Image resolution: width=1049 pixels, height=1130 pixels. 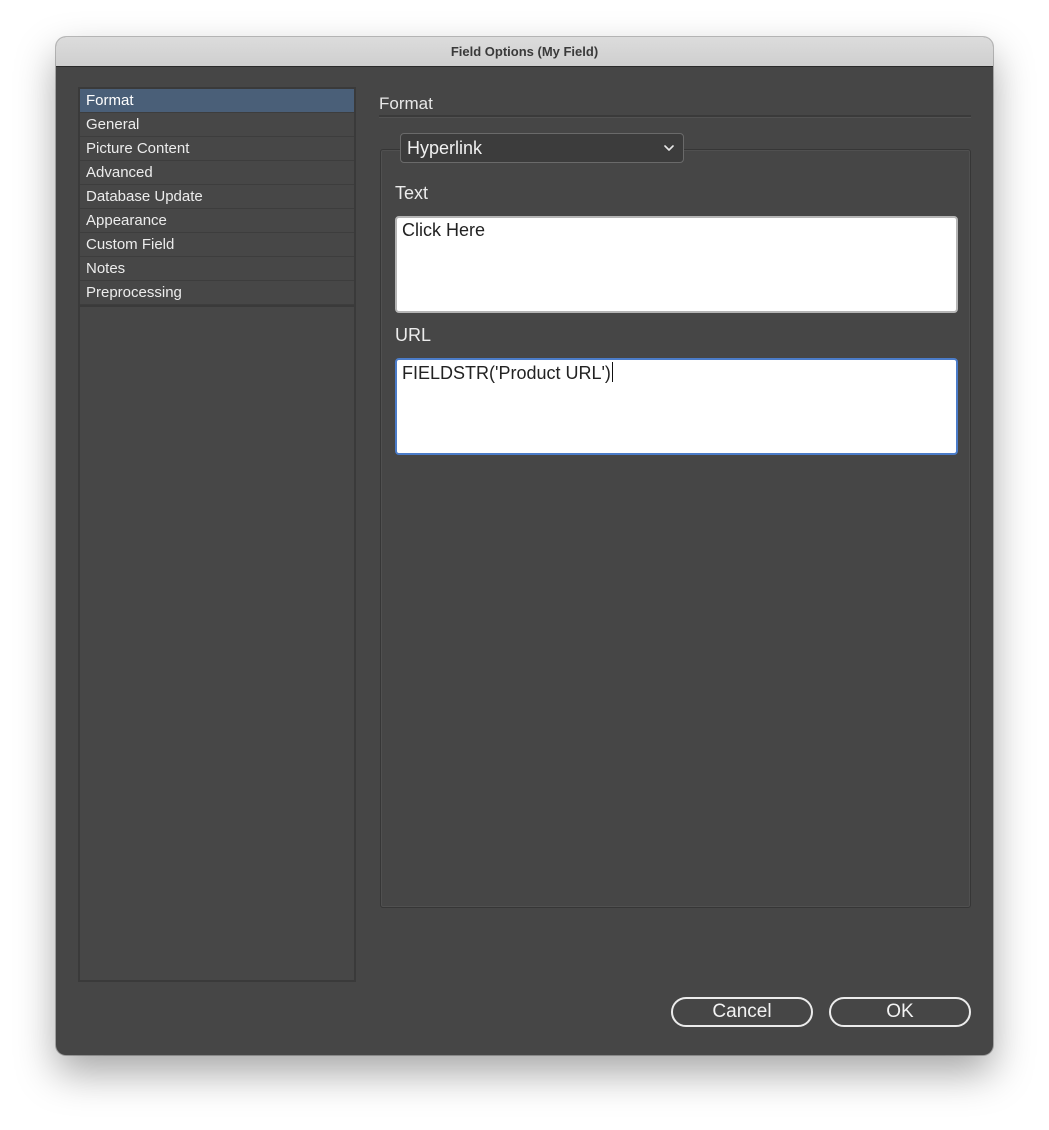 What do you see at coordinates (412, 193) in the screenshot?
I see `text-field-label: Text` at bounding box center [412, 193].